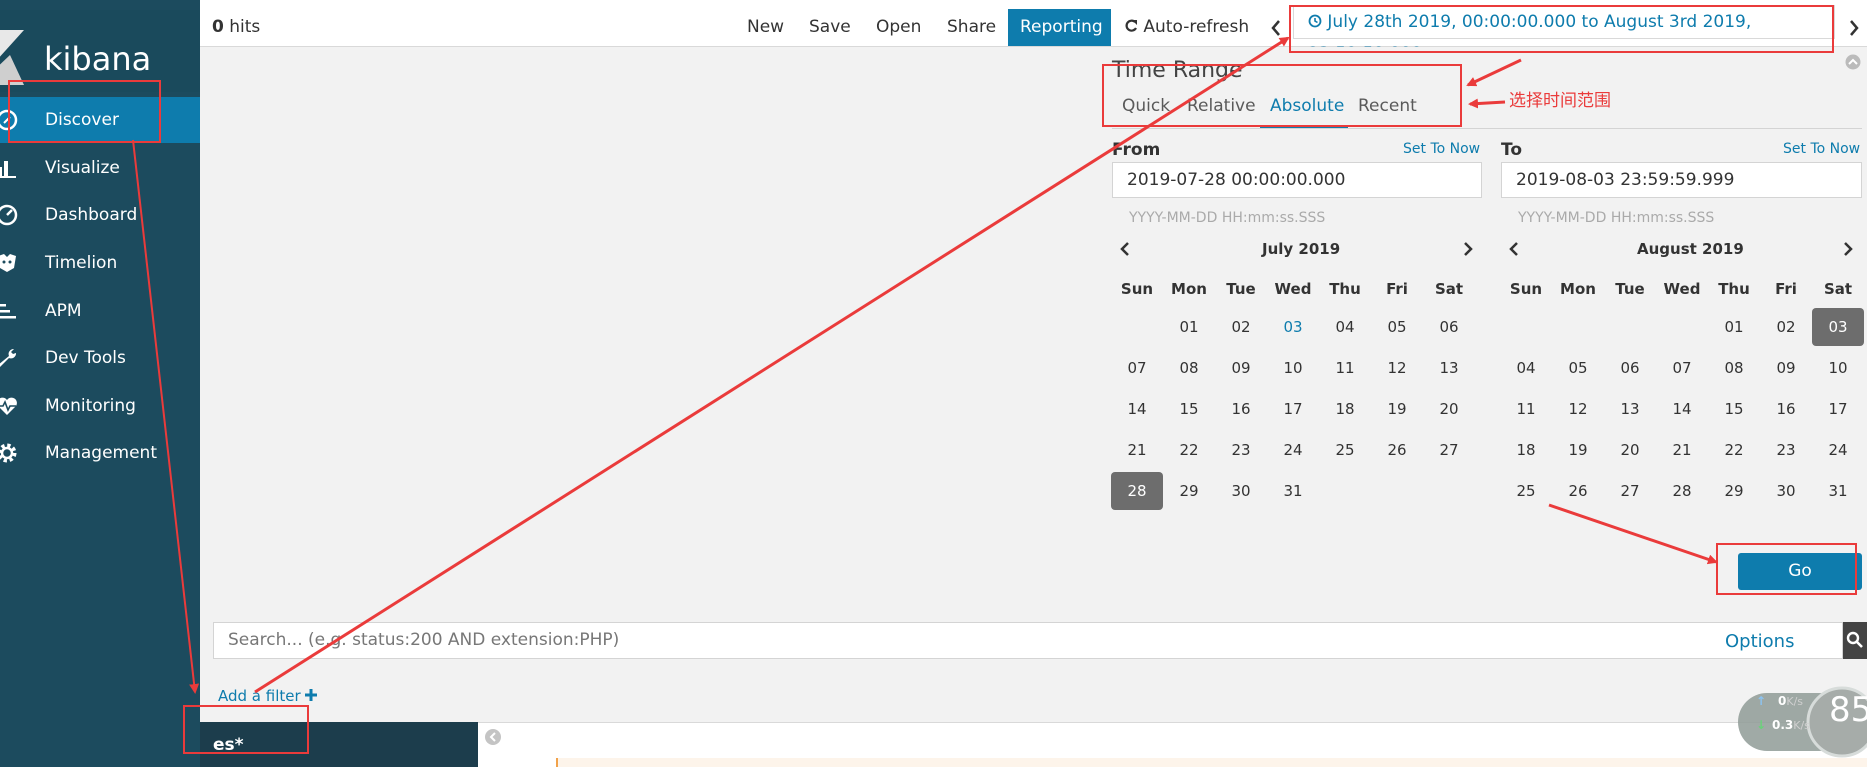  What do you see at coordinates (84, 111) in the screenshot?
I see `annotation-box-discover` at bounding box center [84, 111].